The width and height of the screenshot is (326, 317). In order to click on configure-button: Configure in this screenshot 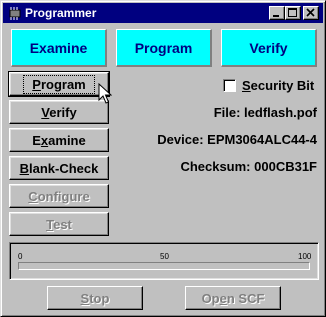, I will do `click(59, 196)`.